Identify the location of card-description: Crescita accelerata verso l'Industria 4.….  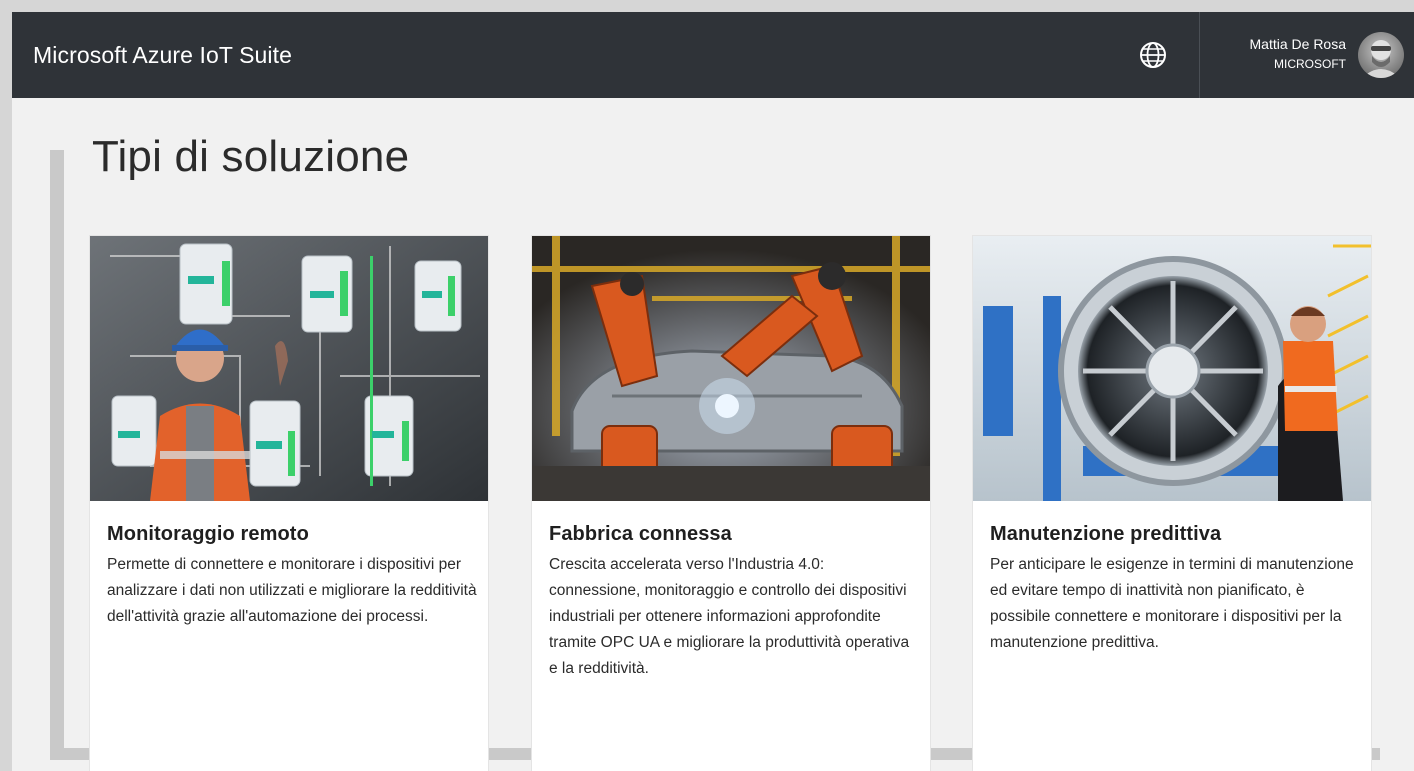
(729, 616).